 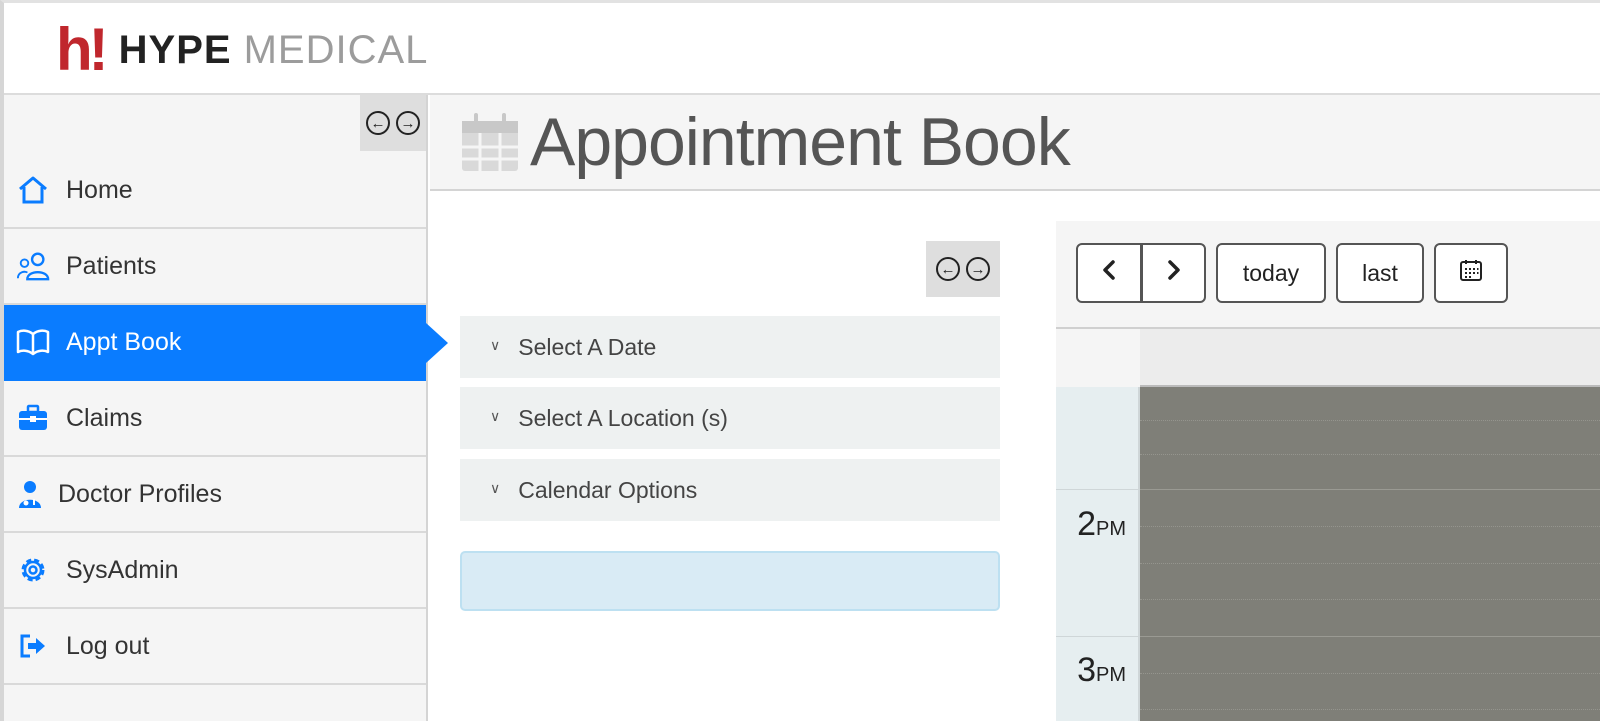 I want to click on chevron-right-icon, so click(x=1174, y=273).